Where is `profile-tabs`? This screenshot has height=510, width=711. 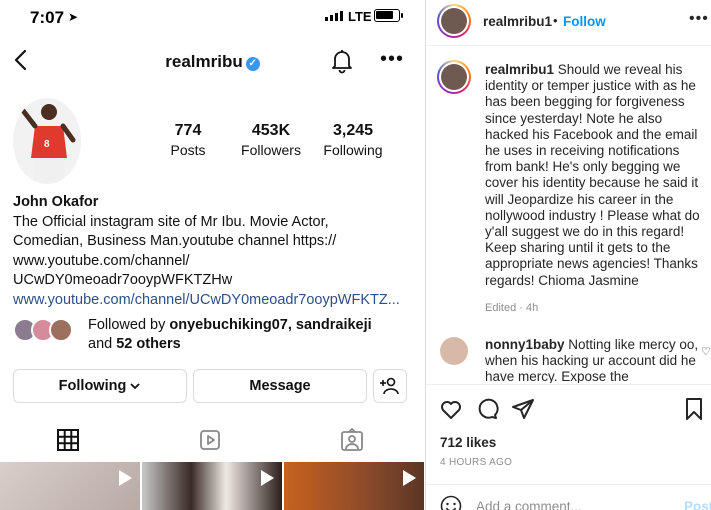
profile-tabs is located at coordinates (212, 440).